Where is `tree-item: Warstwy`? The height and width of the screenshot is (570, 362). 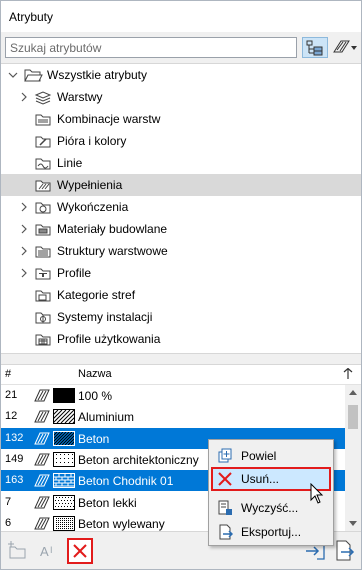 tree-item: Warstwy is located at coordinates (181, 97).